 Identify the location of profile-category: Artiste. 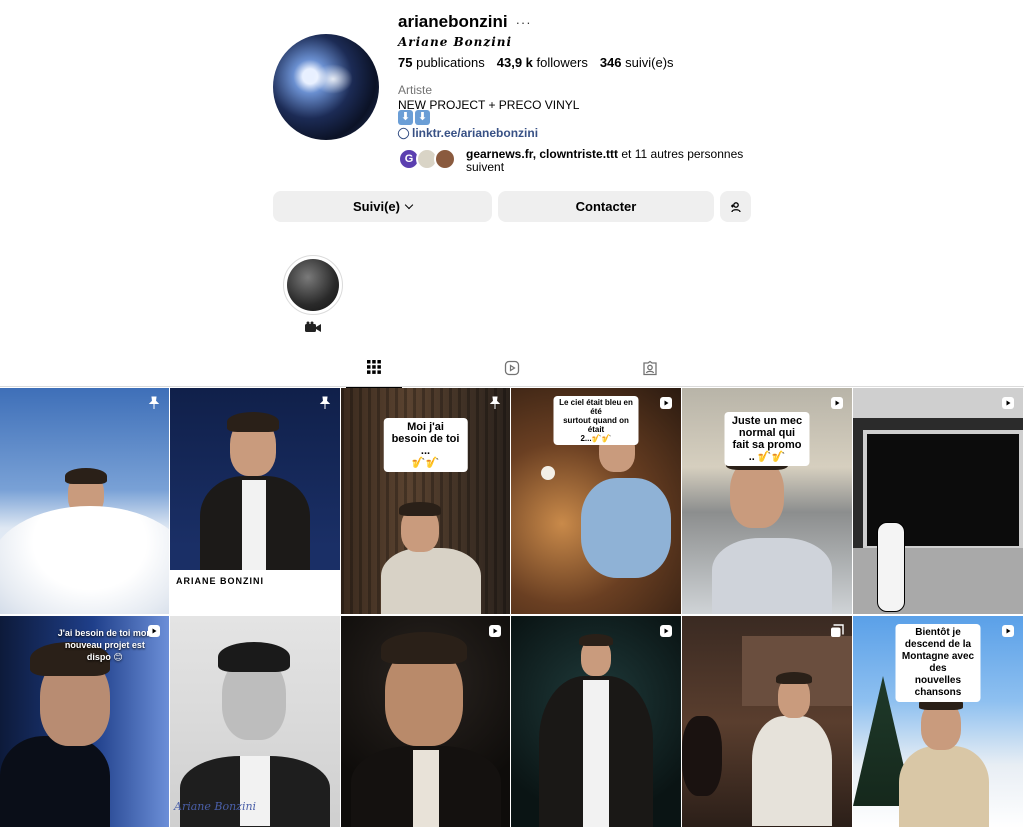
(415, 90).